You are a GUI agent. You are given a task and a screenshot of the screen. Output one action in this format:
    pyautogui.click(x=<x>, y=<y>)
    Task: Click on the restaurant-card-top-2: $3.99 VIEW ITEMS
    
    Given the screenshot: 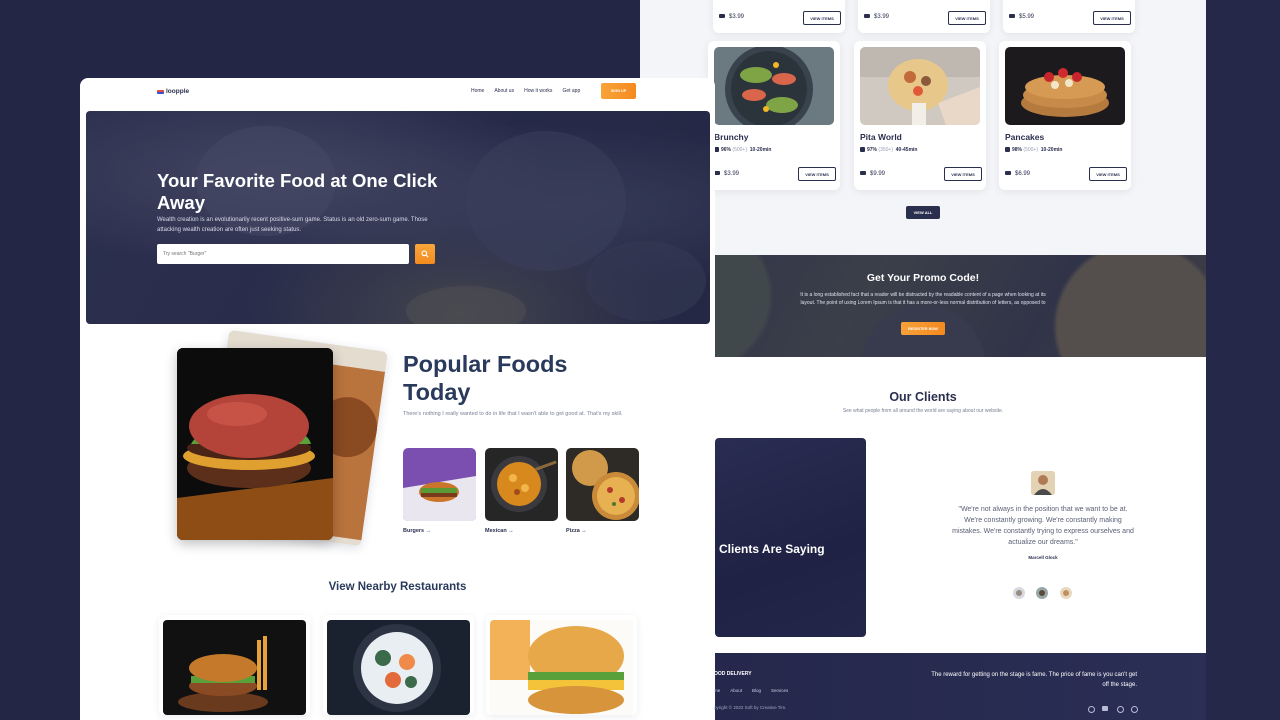 What is the action you would take?
    pyautogui.click(x=924, y=16)
    